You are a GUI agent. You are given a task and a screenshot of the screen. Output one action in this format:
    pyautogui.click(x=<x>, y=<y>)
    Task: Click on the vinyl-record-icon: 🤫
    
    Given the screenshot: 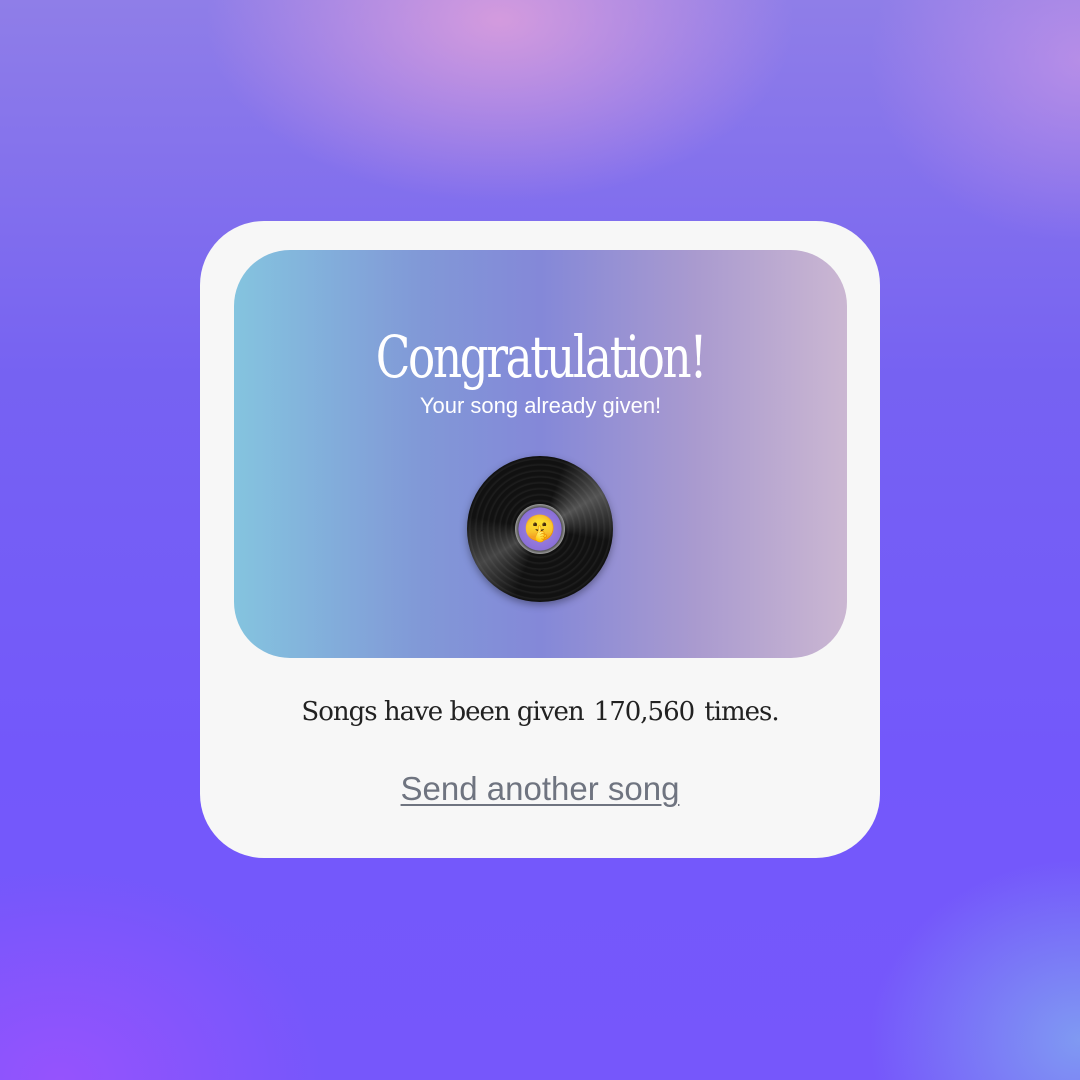 What is the action you would take?
    pyautogui.click(x=540, y=529)
    